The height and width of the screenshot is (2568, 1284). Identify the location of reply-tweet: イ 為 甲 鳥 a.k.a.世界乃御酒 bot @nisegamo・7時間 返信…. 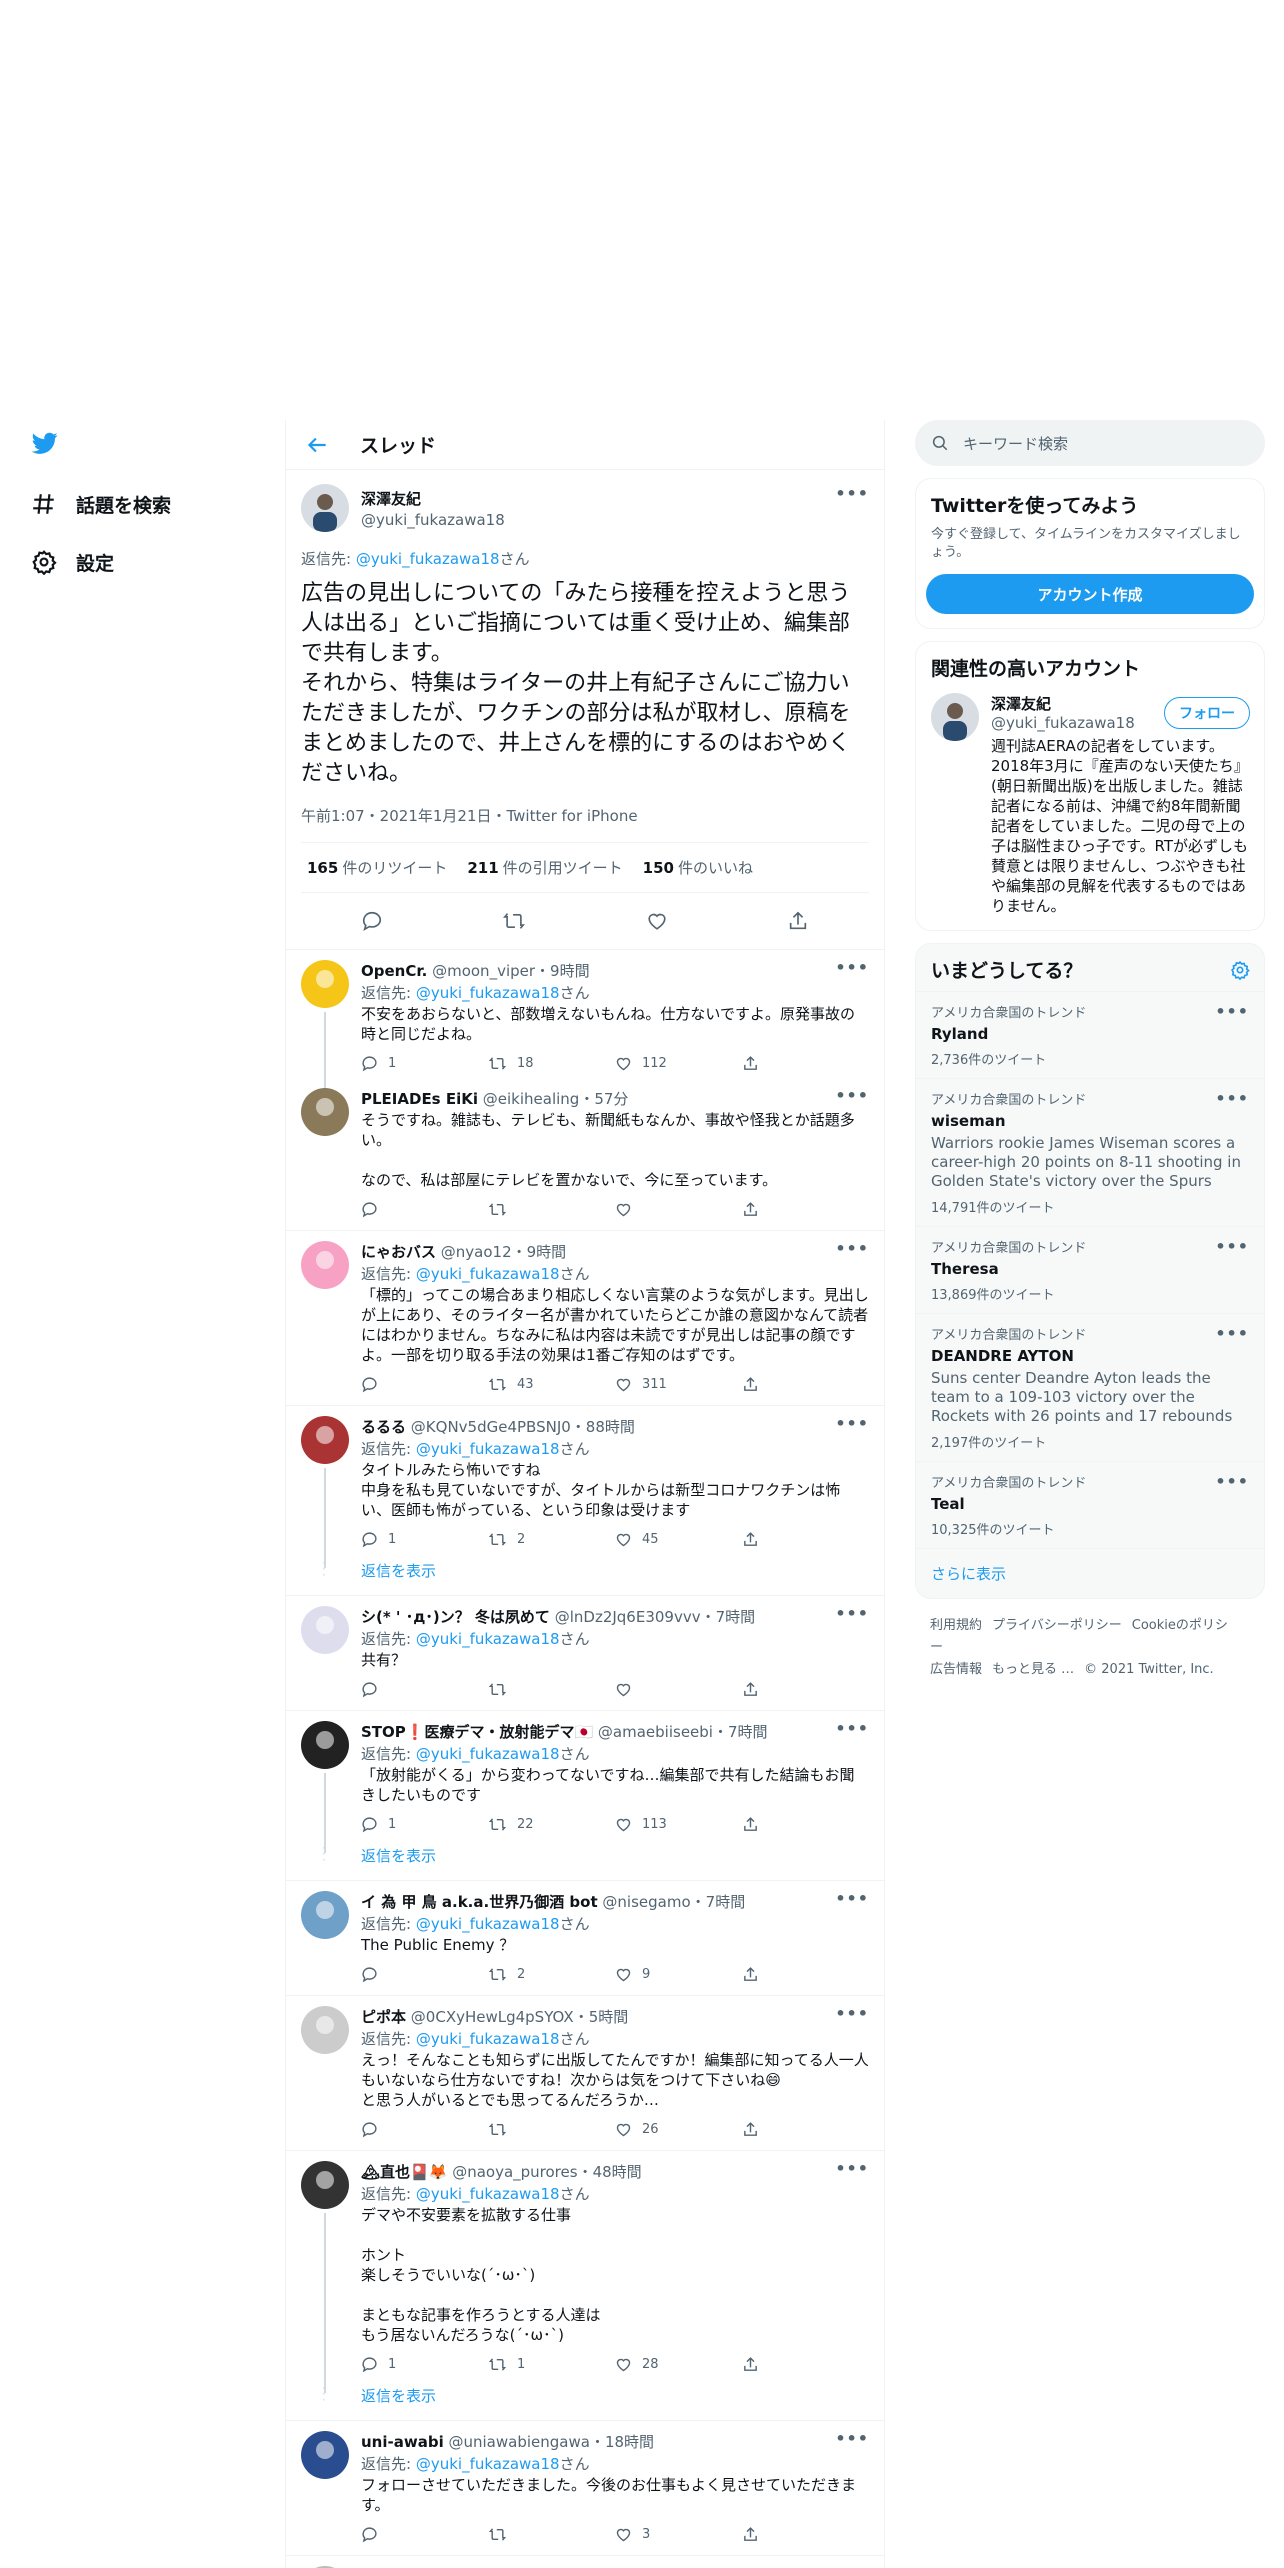
(585, 1938).